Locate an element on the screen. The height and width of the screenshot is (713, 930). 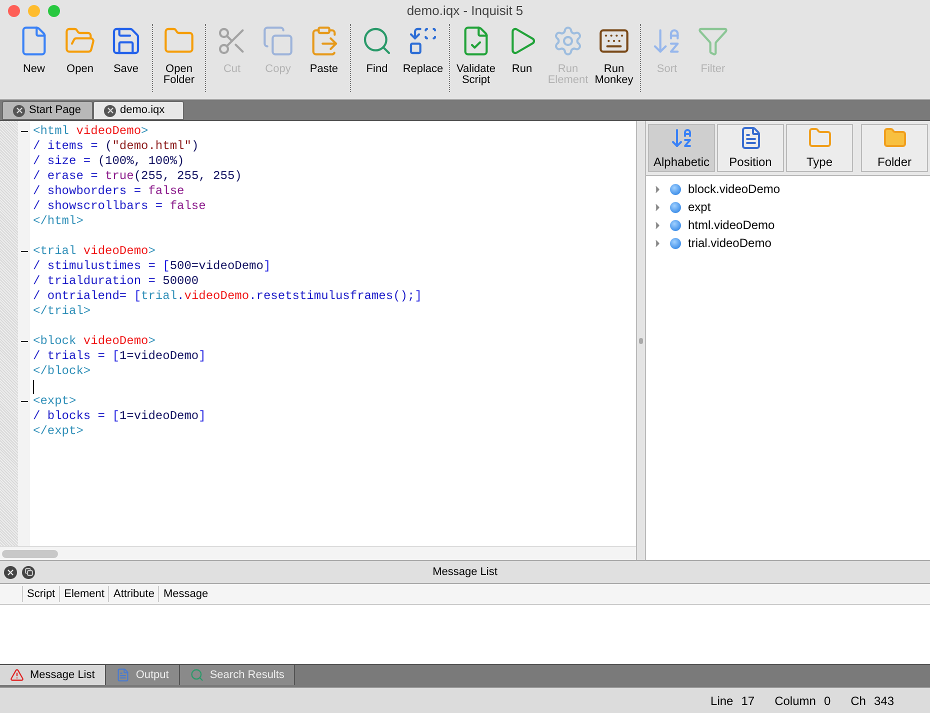
view-button: Type is located at coordinates (819, 148).